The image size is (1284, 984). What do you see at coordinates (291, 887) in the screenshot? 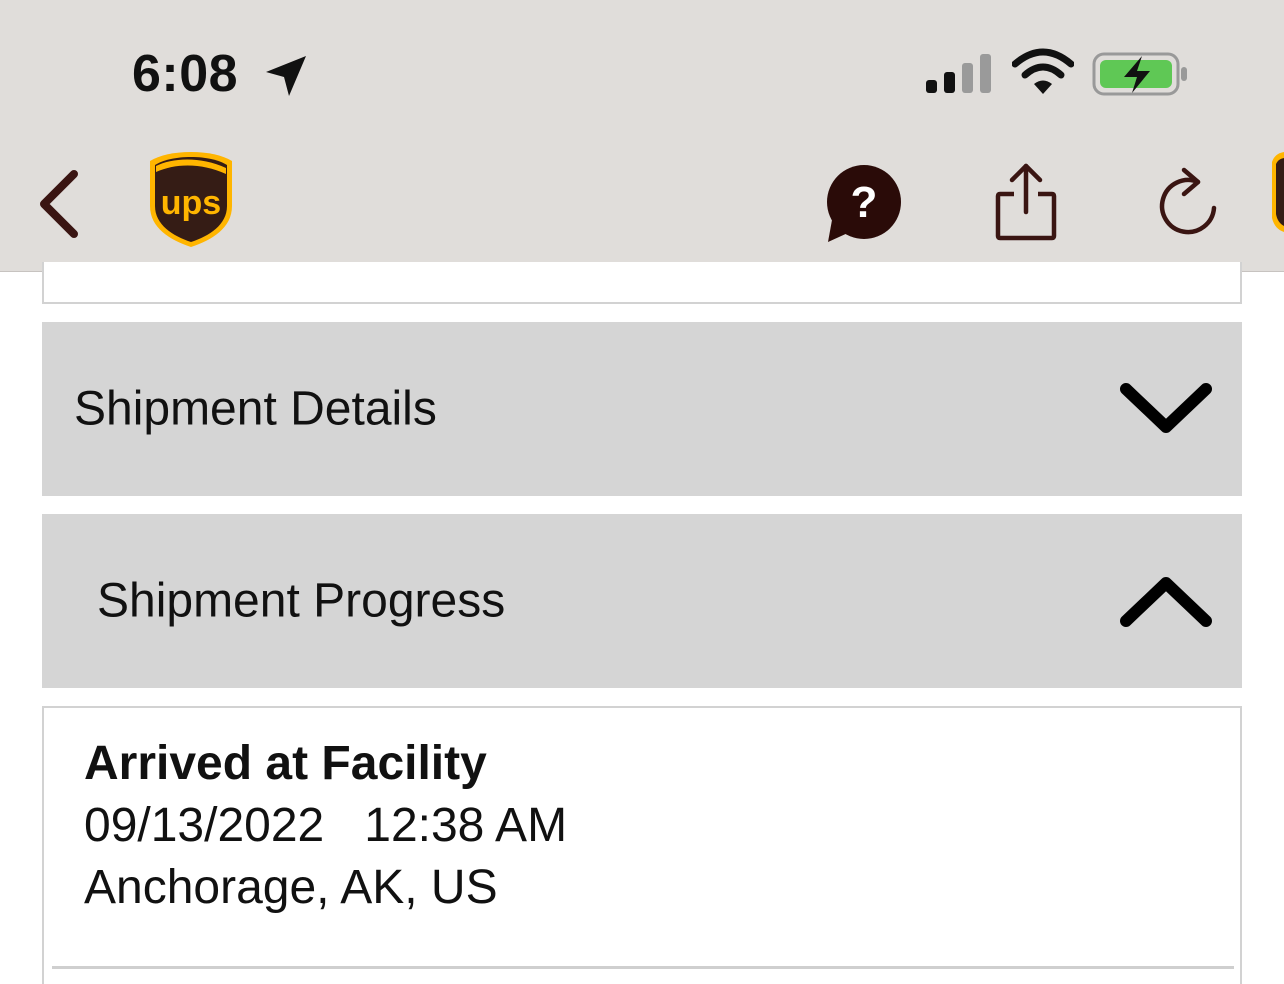
I see `event-location: Anchorage, AK, US` at bounding box center [291, 887].